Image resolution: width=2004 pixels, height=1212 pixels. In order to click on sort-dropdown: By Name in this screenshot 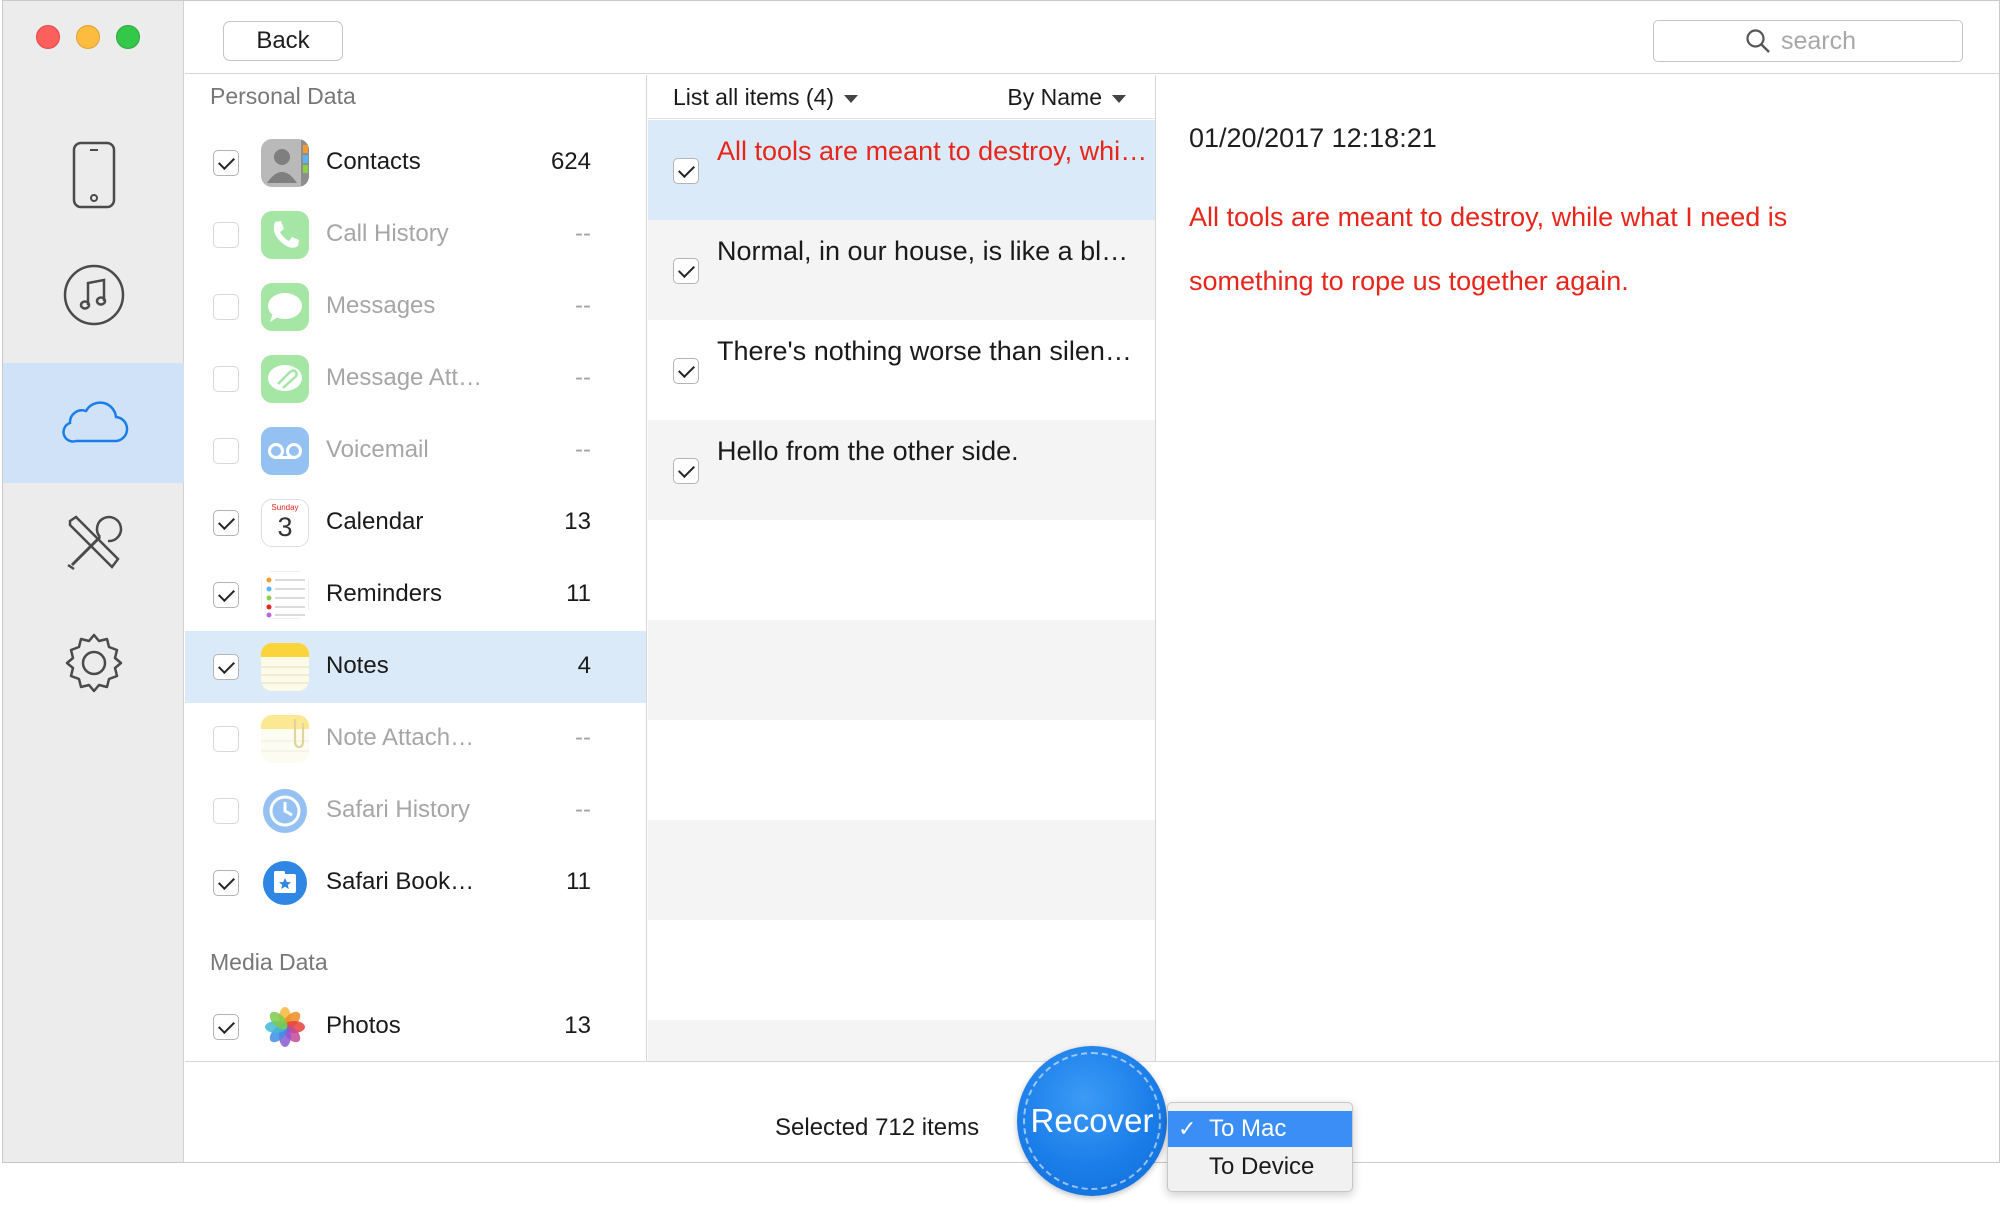, I will do `click(1066, 97)`.